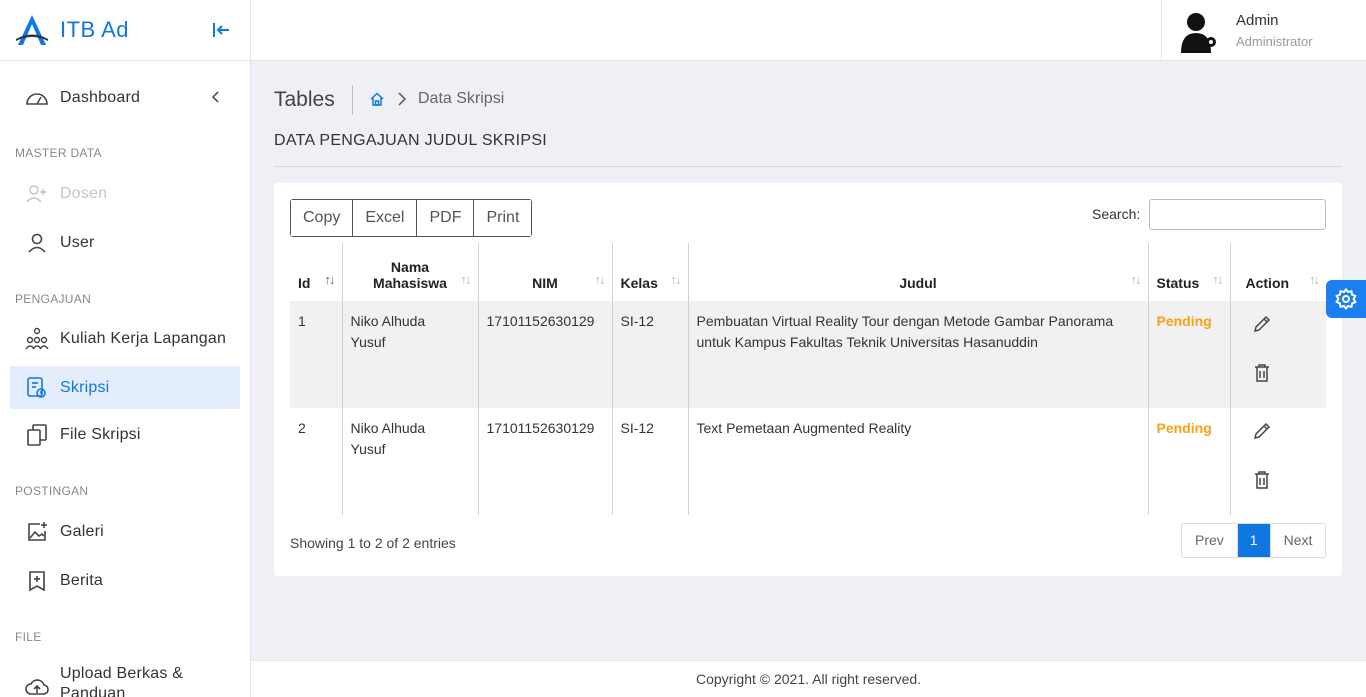 This screenshot has width=1366, height=697. Describe the element at coordinates (37, 388) in the screenshot. I see `scroll-icon` at that location.